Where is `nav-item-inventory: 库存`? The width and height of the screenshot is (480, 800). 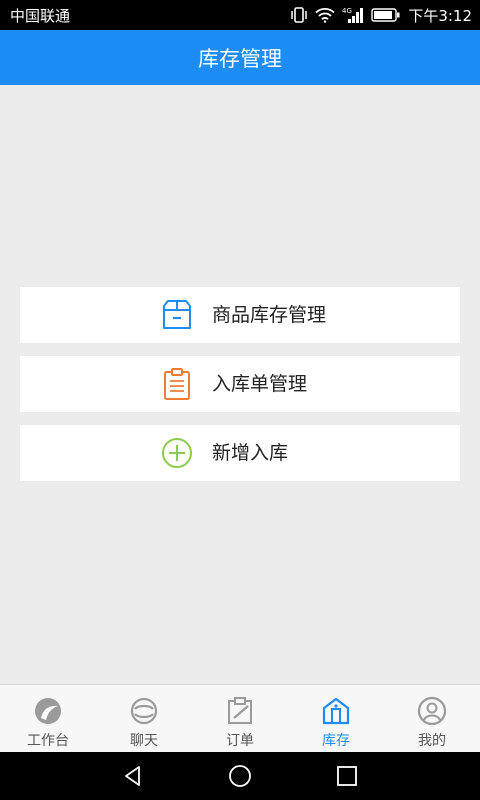 nav-item-inventory: 库存 is located at coordinates (336, 718).